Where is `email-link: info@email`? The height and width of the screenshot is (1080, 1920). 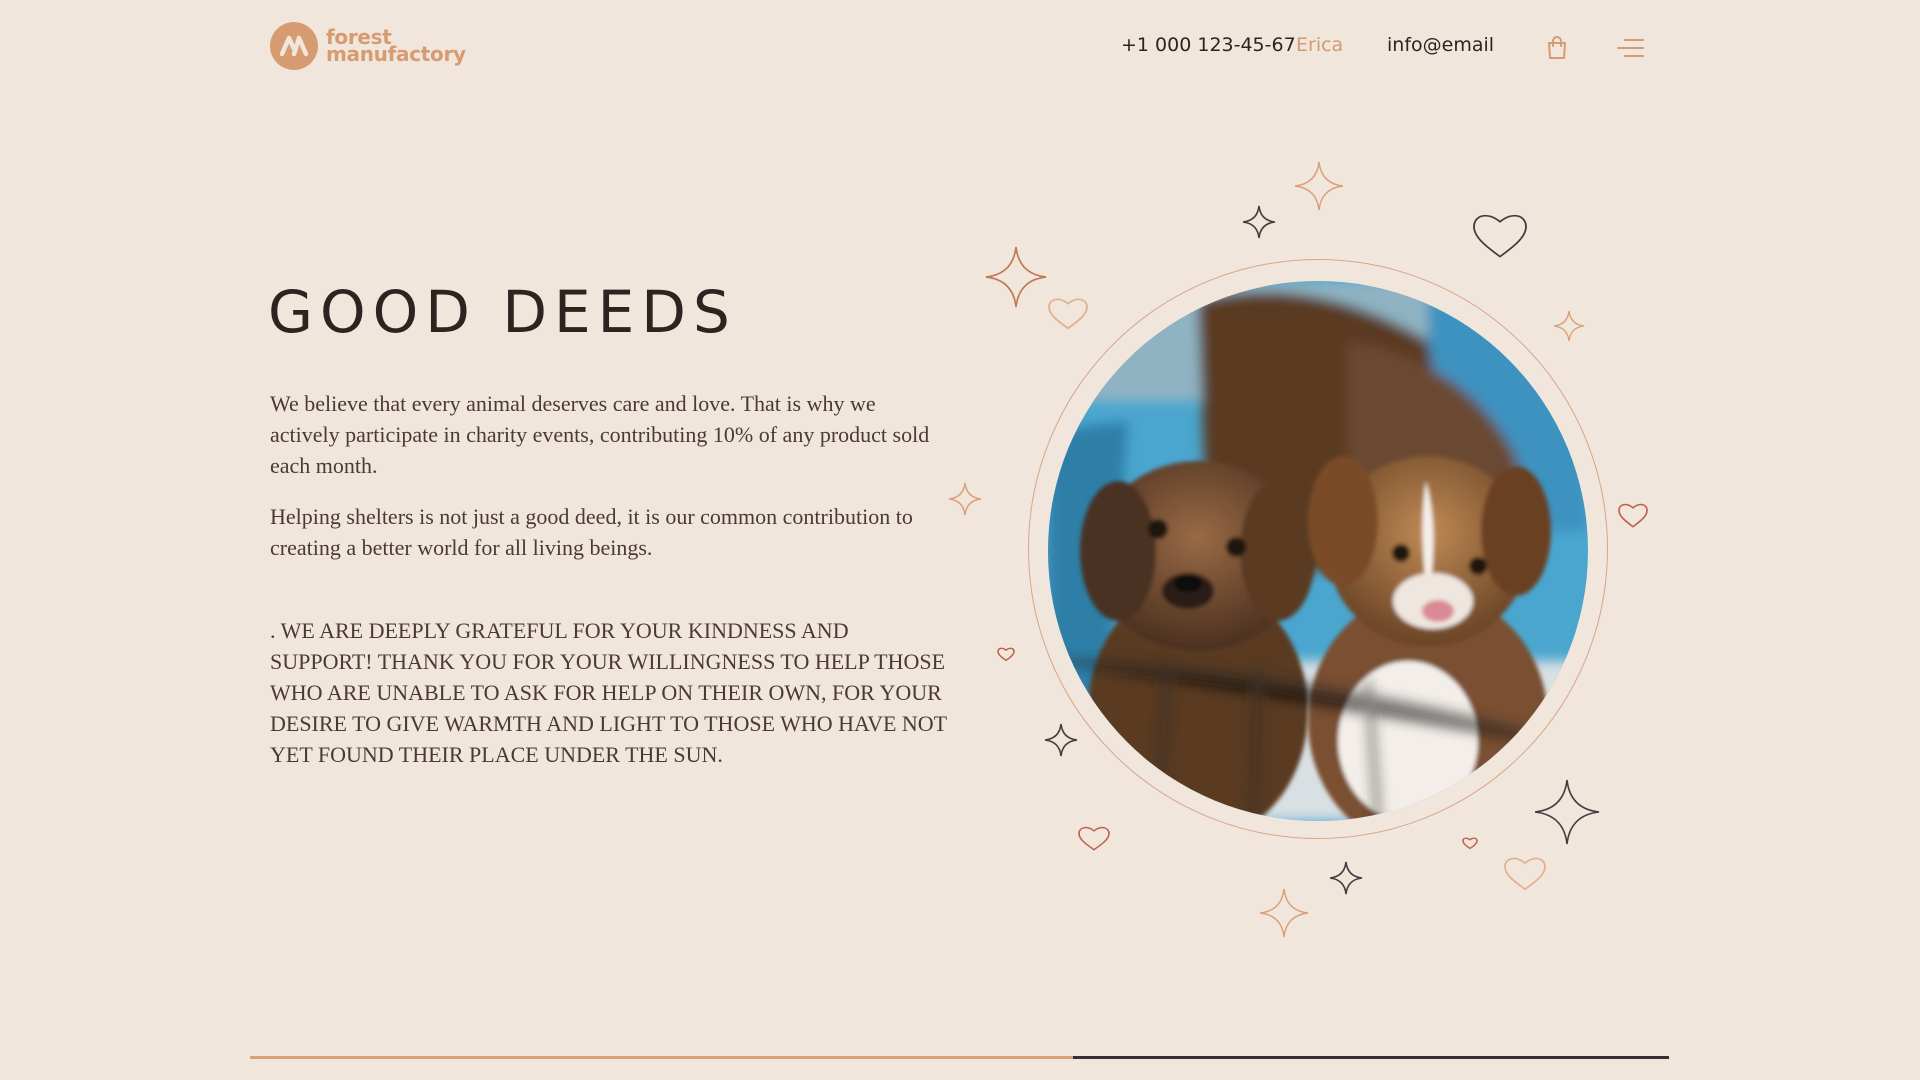 email-link: info@email is located at coordinates (1440, 45).